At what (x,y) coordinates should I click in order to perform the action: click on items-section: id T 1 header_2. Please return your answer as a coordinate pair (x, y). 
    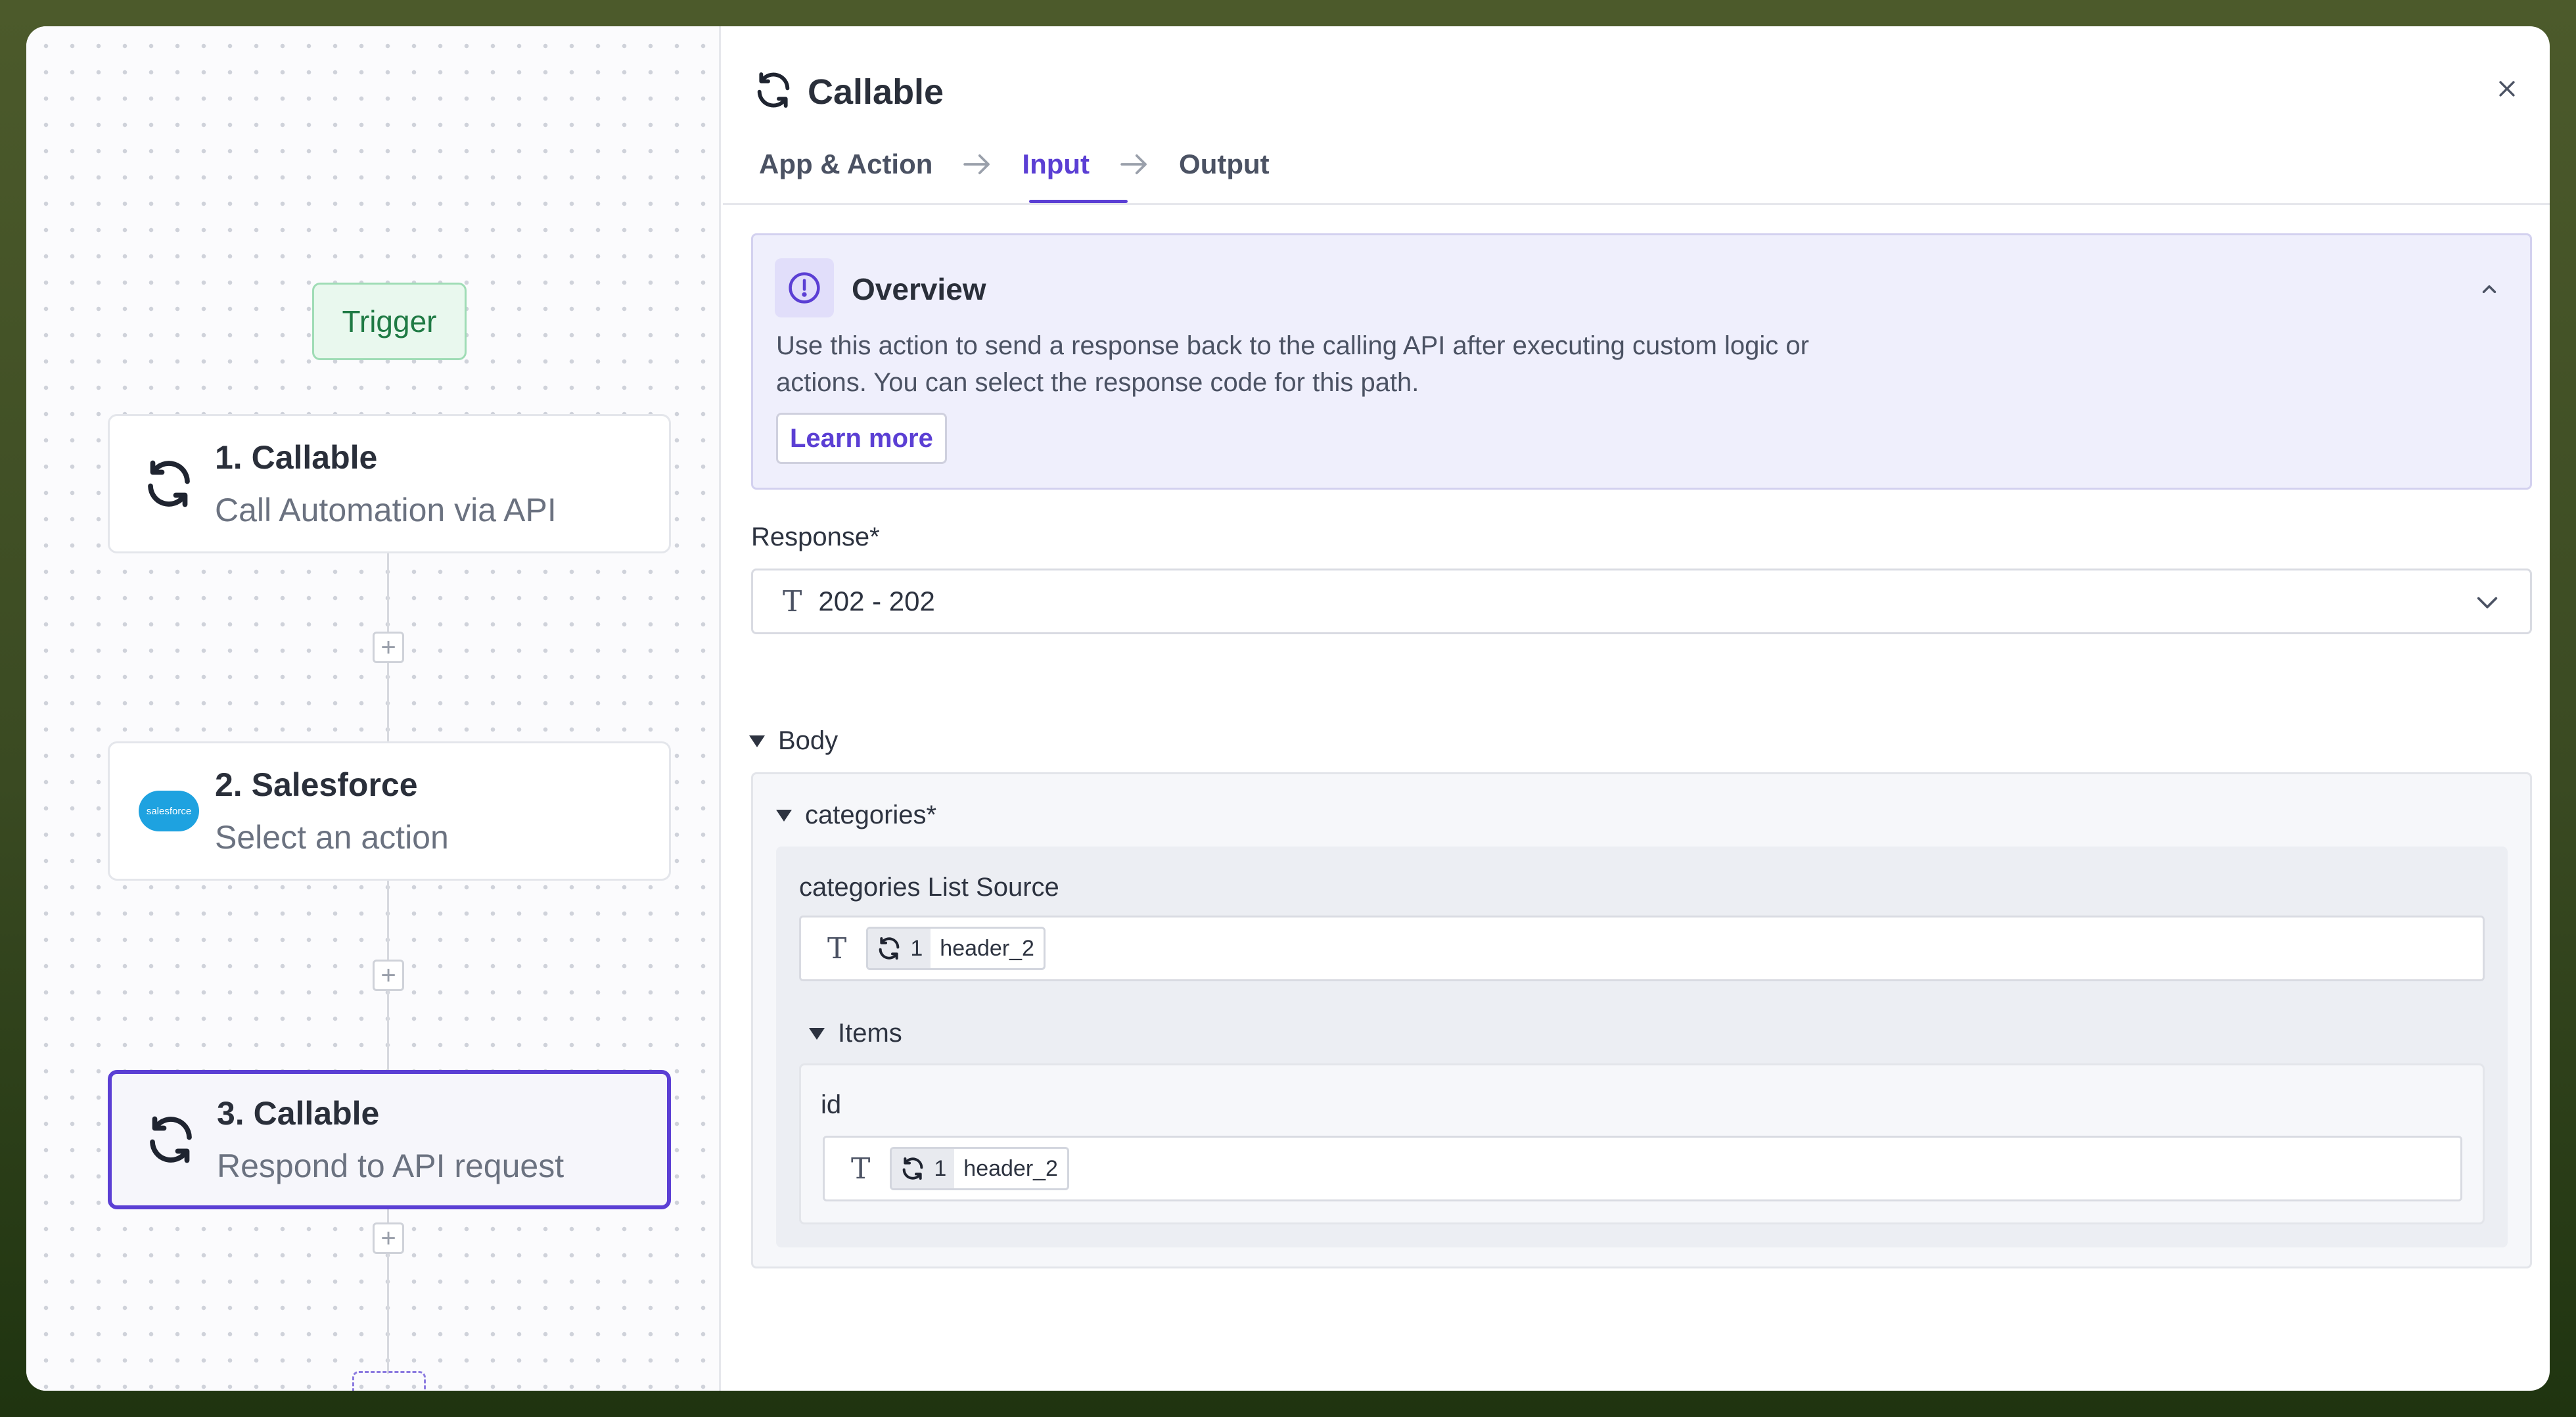
    Looking at the image, I should click on (1642, 1144).